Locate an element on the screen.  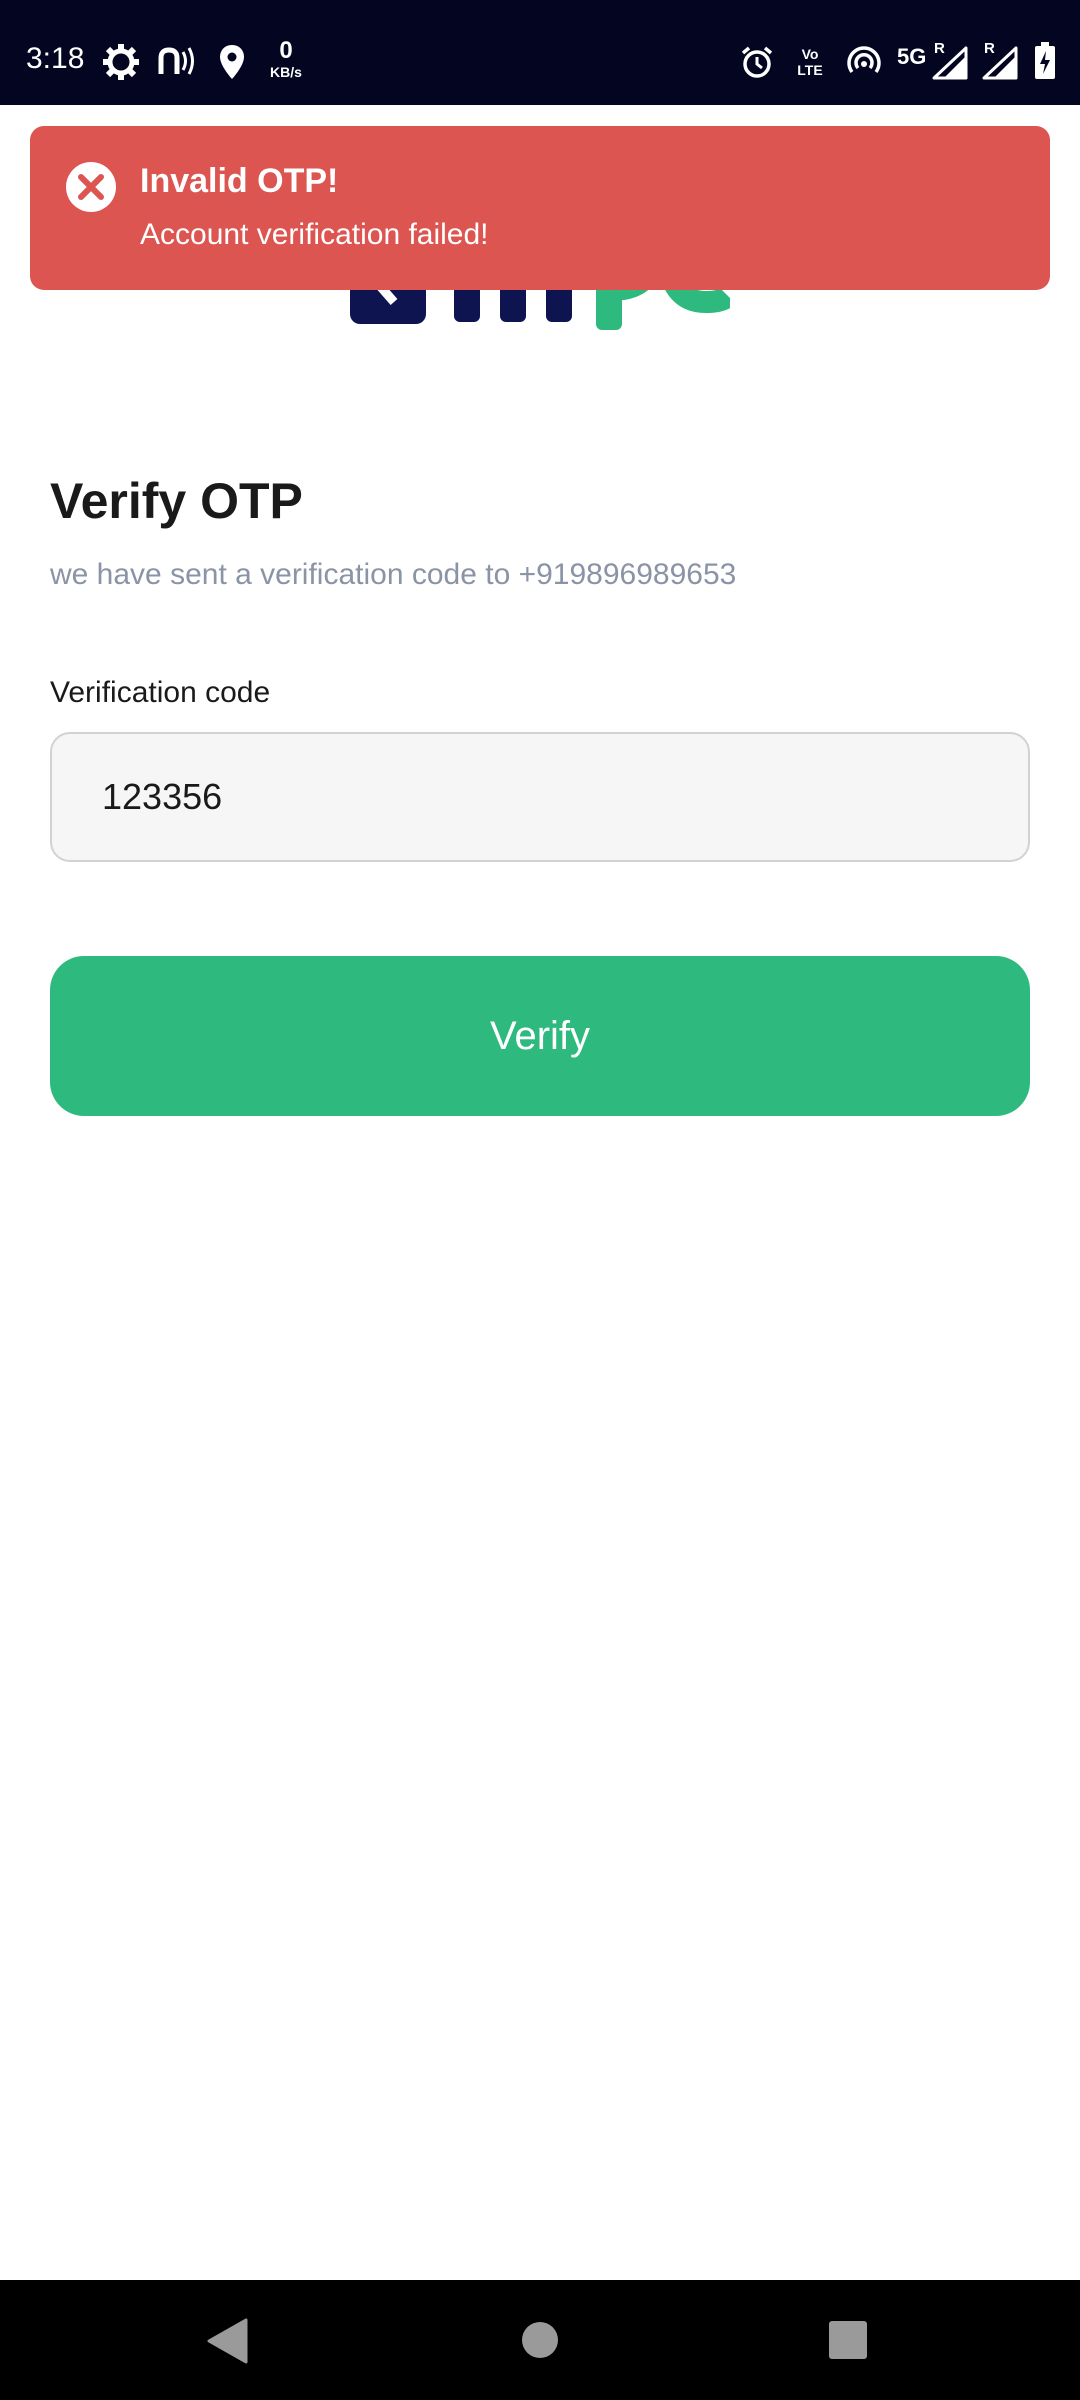
home-icon is located at coordinates (540, 2340).